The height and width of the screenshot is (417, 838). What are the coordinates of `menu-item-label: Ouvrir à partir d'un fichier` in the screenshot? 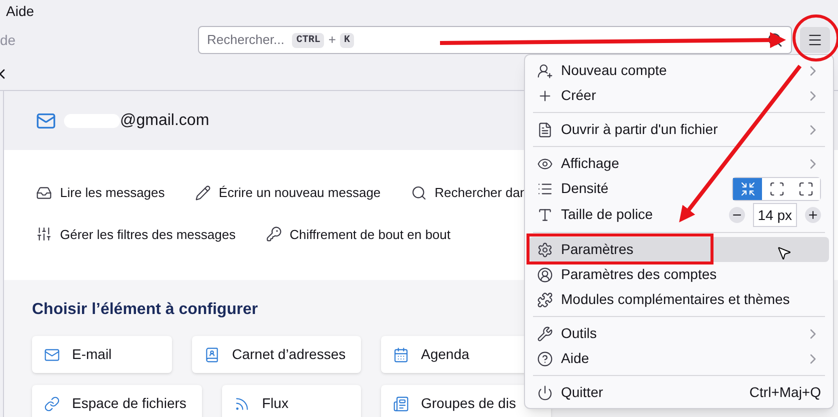 It's located at (639, 129).